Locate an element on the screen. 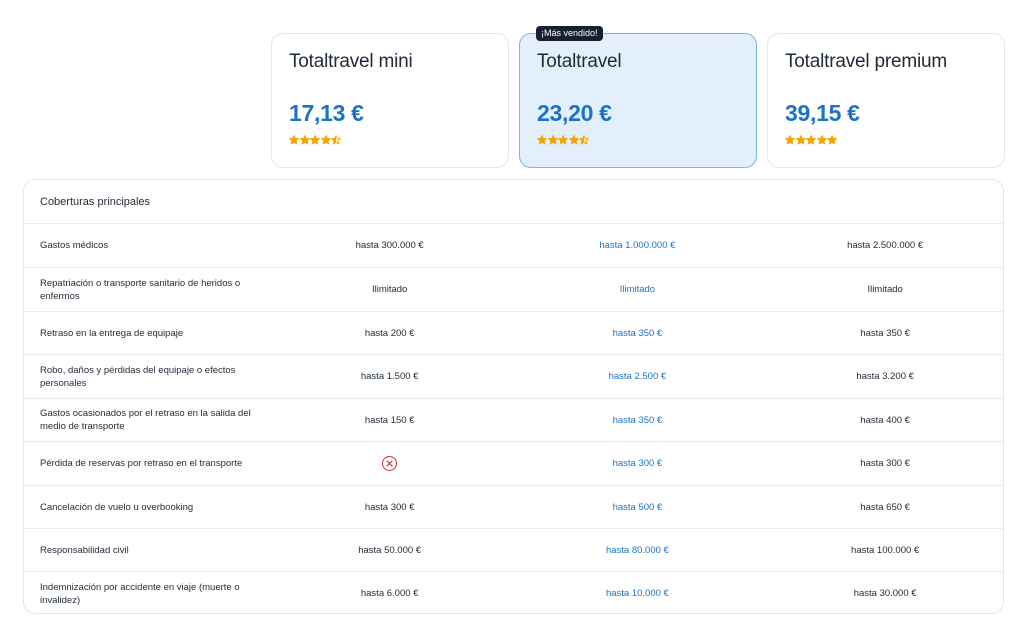  plan-price: 39,15 € is located at coordinates (822, 113).